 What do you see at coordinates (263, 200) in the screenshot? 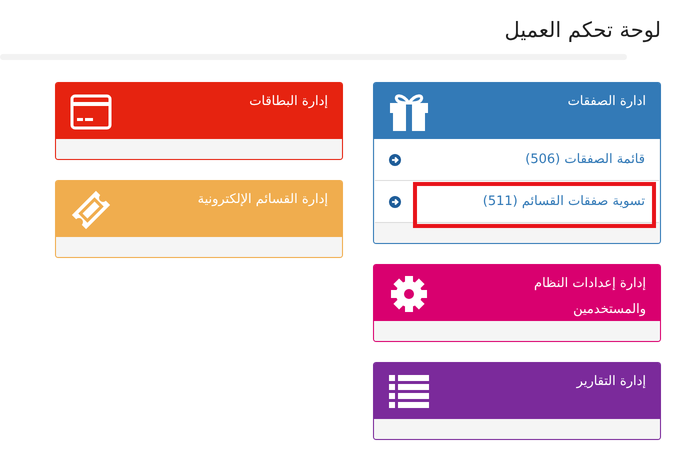
I see `panel-title: إدارة القسائم الإلكترونية` at bounding box center [263, 200].